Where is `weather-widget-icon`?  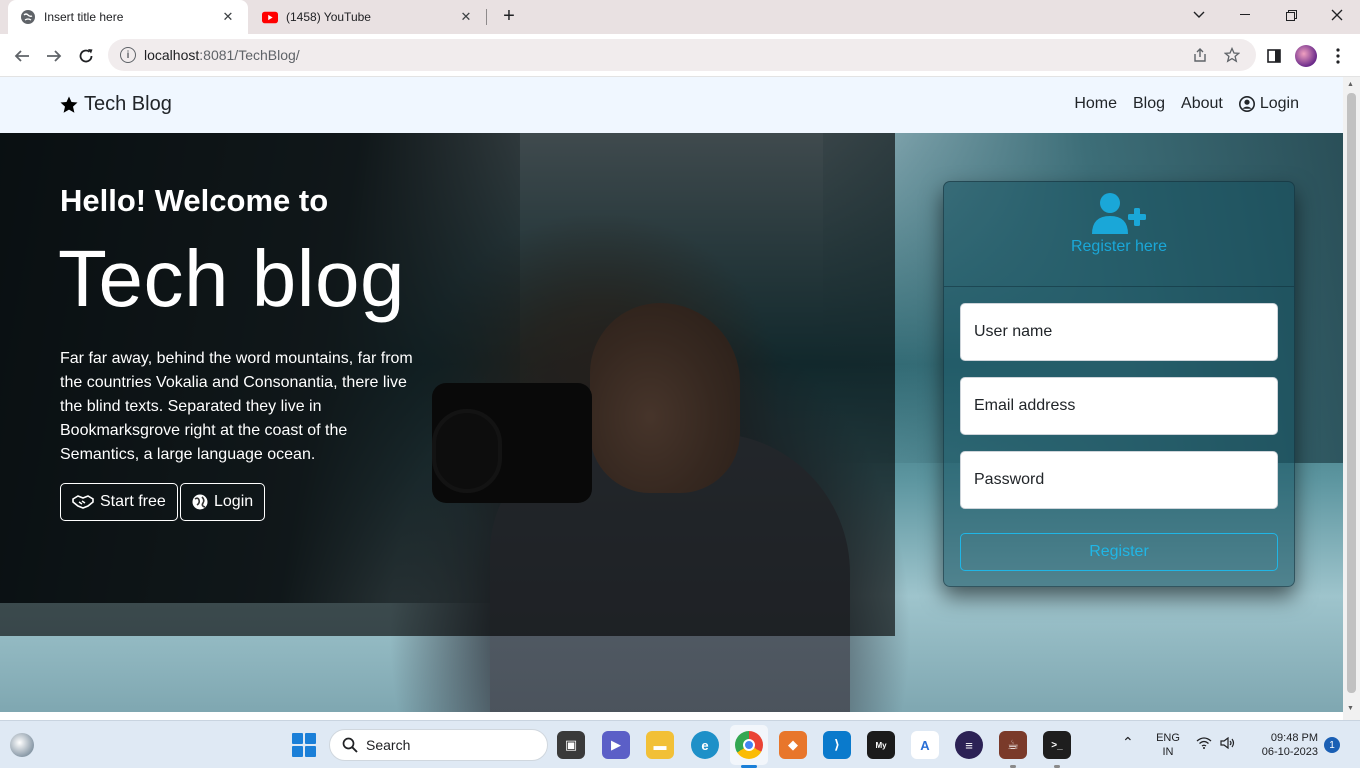 weather-widget-icon is located at coordinates (22, 745).